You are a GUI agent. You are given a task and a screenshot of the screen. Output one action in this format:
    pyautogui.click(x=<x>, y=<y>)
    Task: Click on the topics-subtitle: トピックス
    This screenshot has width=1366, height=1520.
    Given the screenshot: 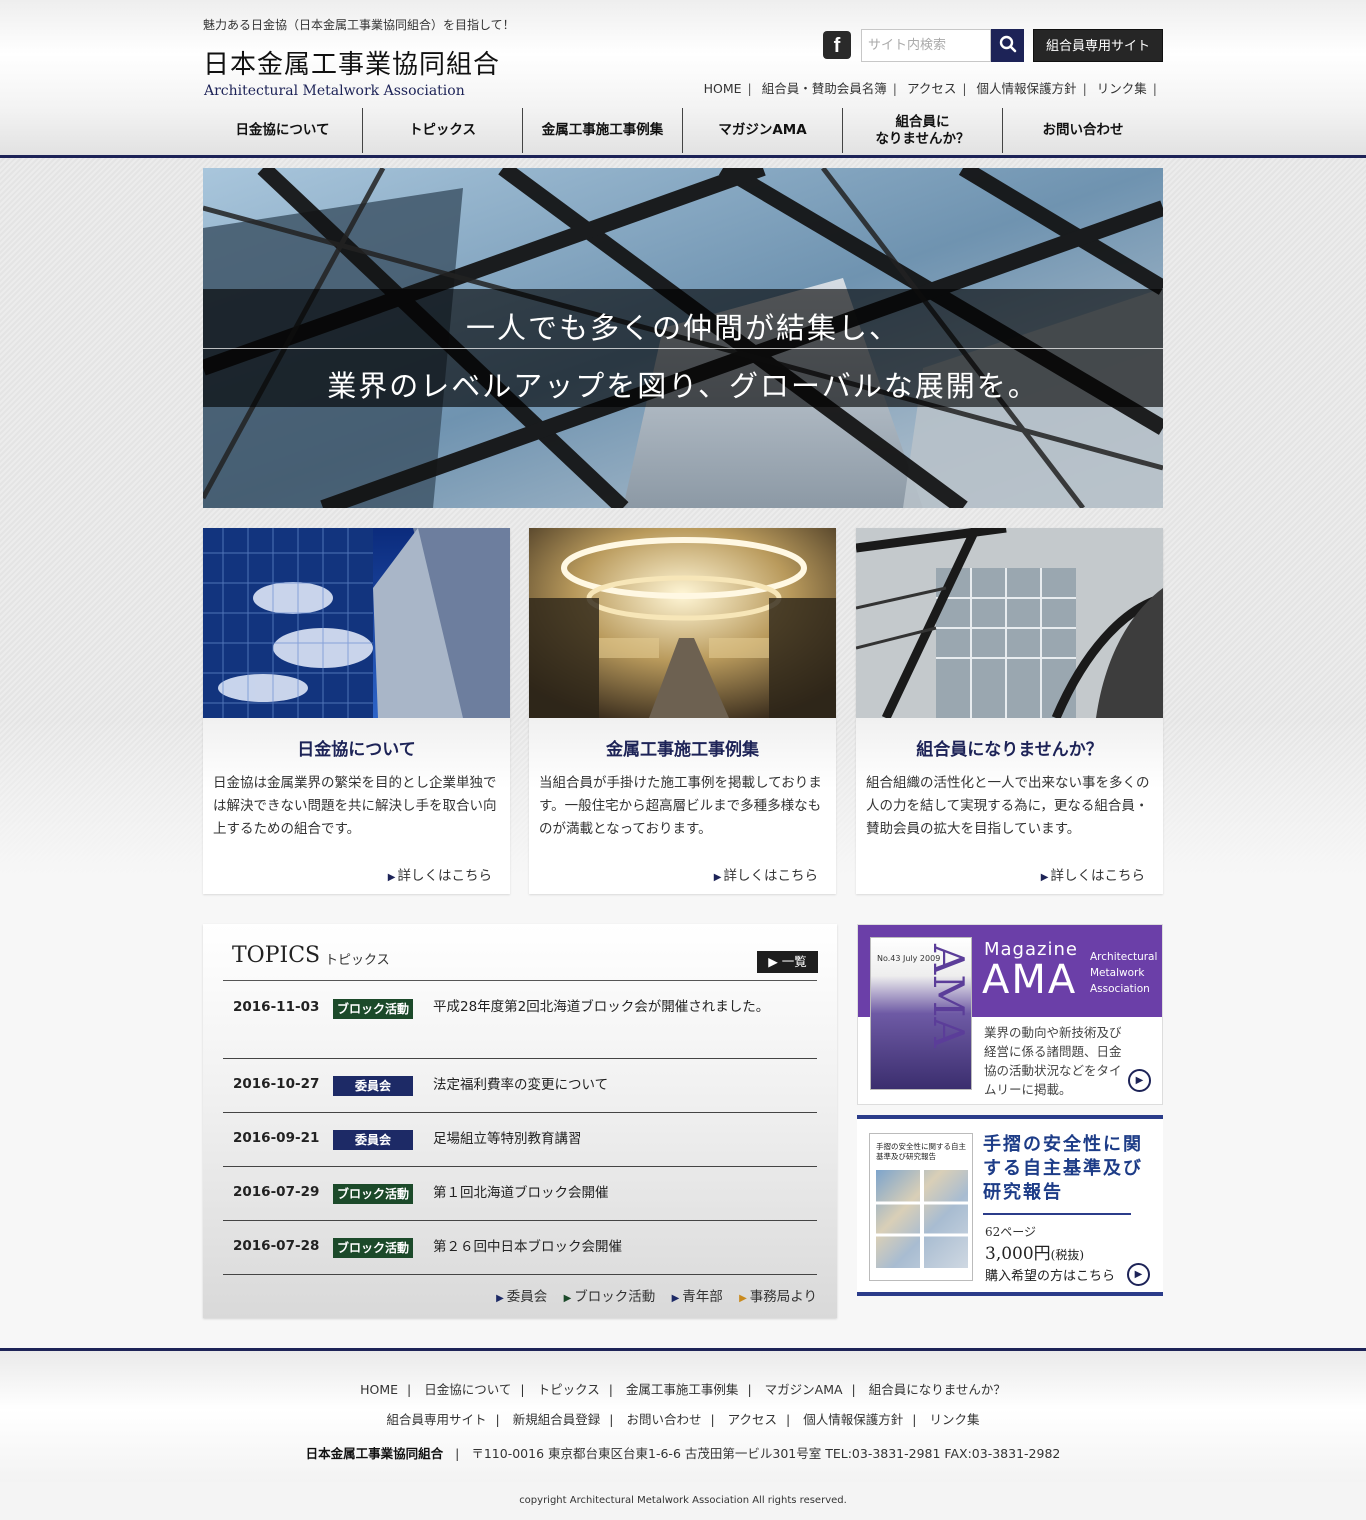 What is the action you would take?
    pyautogui.click(x=357, y=960)
    